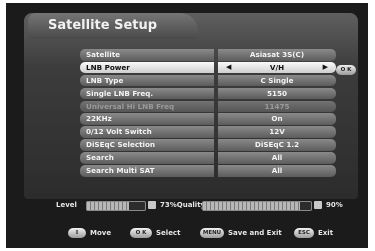 This screenshot has height=251, width=375. I want to click on row-label: Search Multi SAT, so click(147, 171).